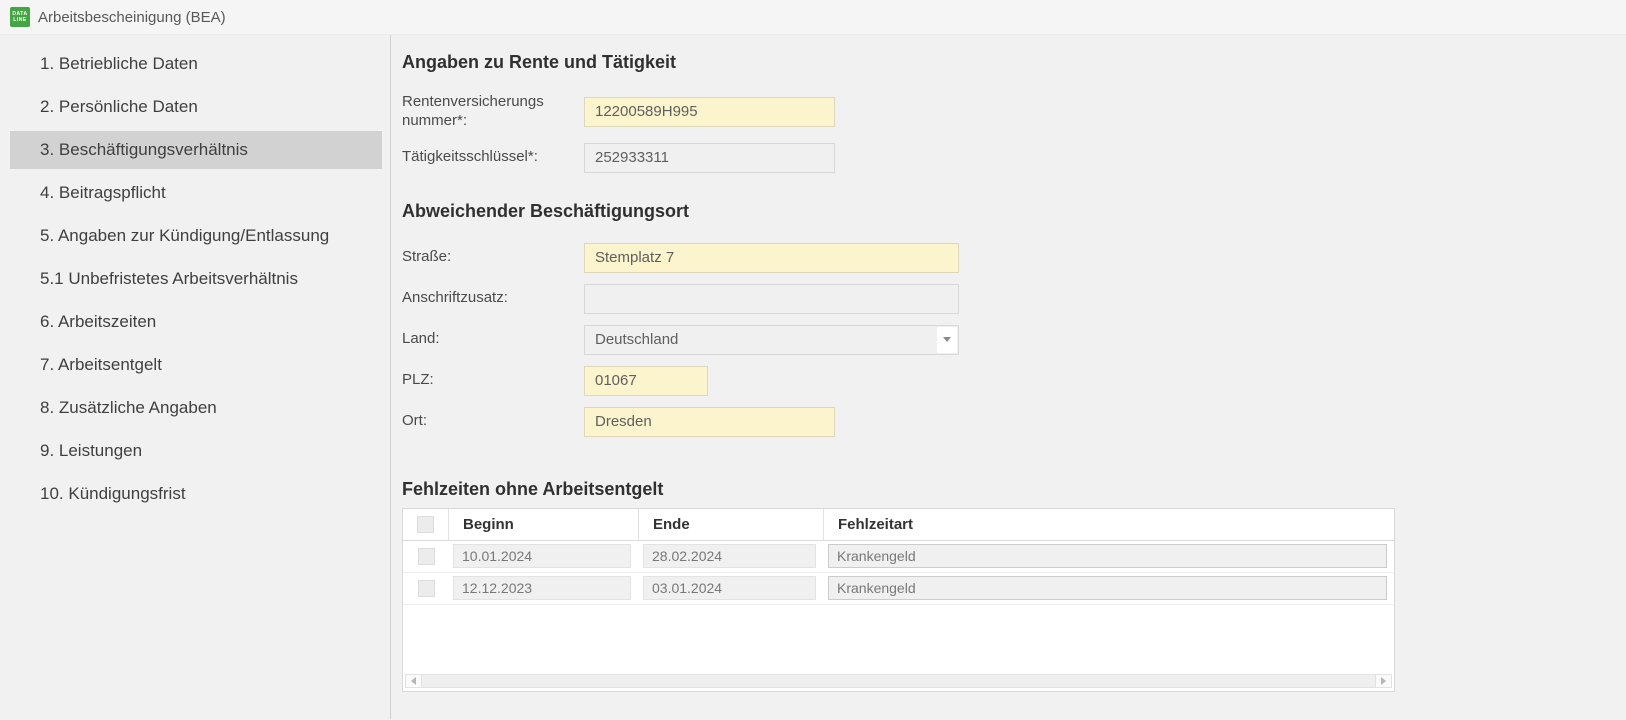 Image resolution: width=1626 pixels, height=720 pixels. I want to click on sidebar-item-unbefristetes-arbeitsverhaeltnis: 5.1 Unbefristetes Arbeitsverhältnis, so click(196, 279).